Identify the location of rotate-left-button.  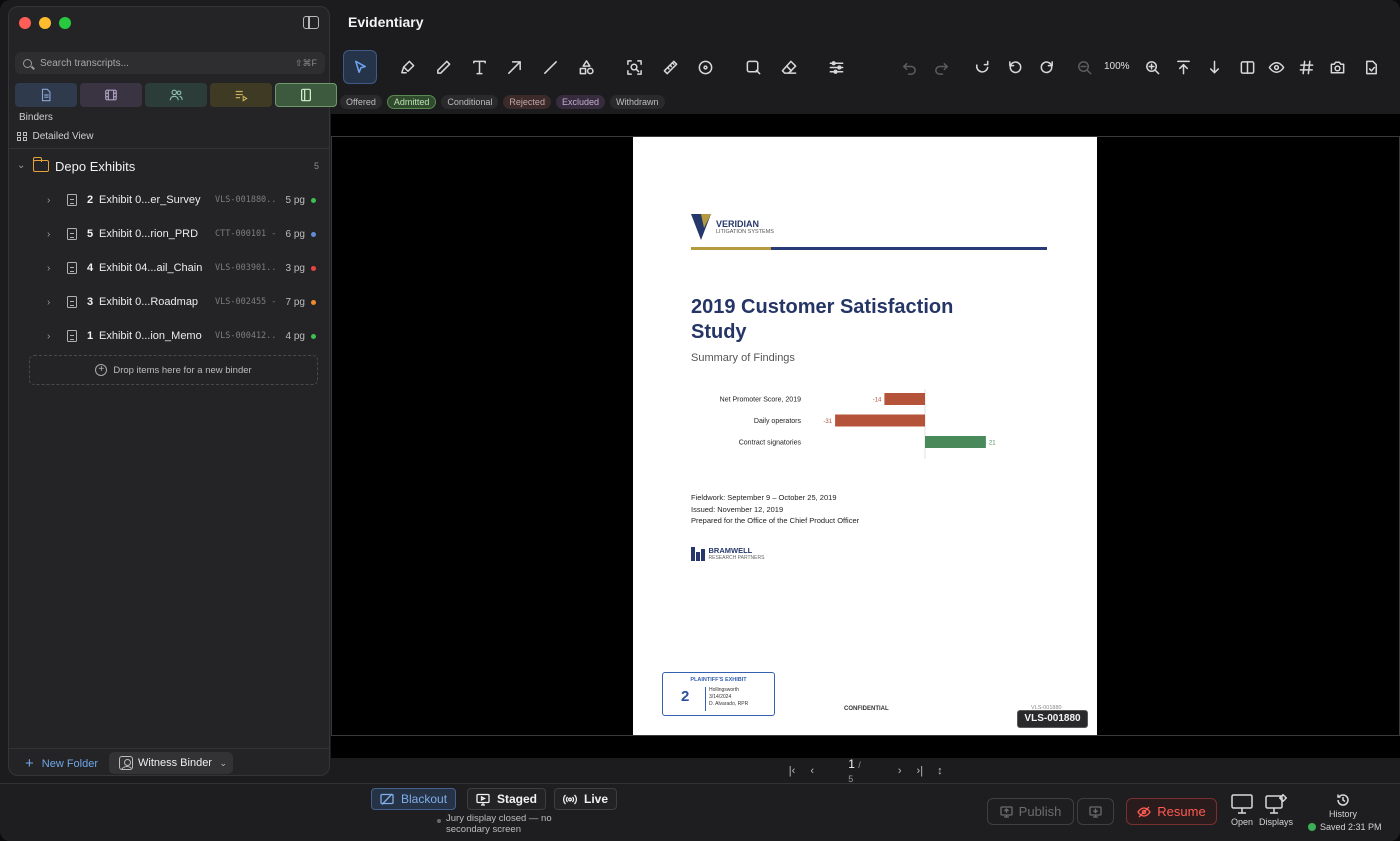
(1015, 67).